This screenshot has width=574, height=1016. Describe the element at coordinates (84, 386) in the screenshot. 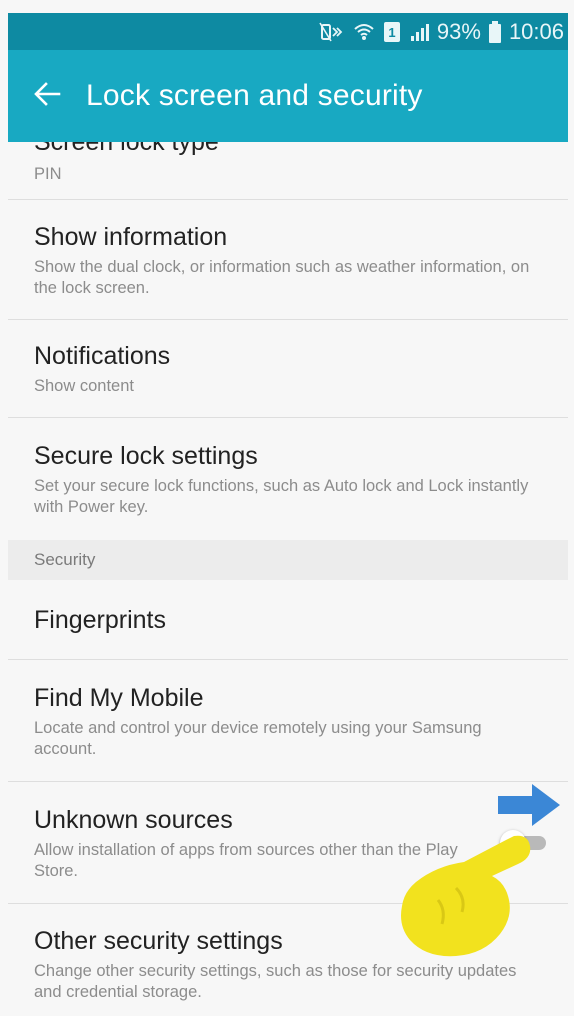

I see `item-subtitle: Show content` at that location.